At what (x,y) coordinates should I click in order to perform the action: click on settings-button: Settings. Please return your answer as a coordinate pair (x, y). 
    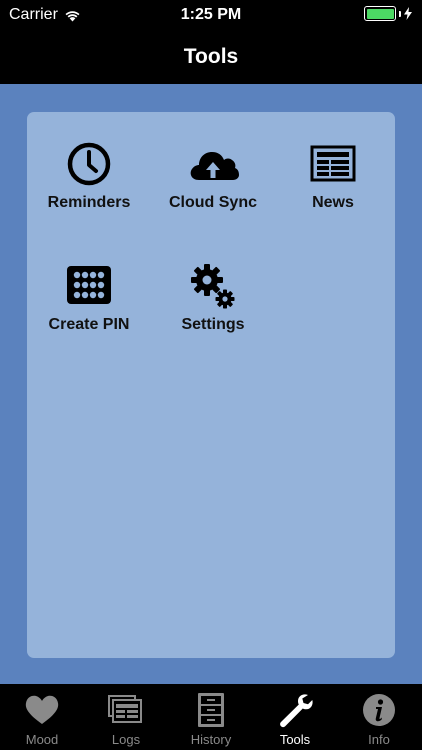
    Looking at the image, I should click on (213, 298).